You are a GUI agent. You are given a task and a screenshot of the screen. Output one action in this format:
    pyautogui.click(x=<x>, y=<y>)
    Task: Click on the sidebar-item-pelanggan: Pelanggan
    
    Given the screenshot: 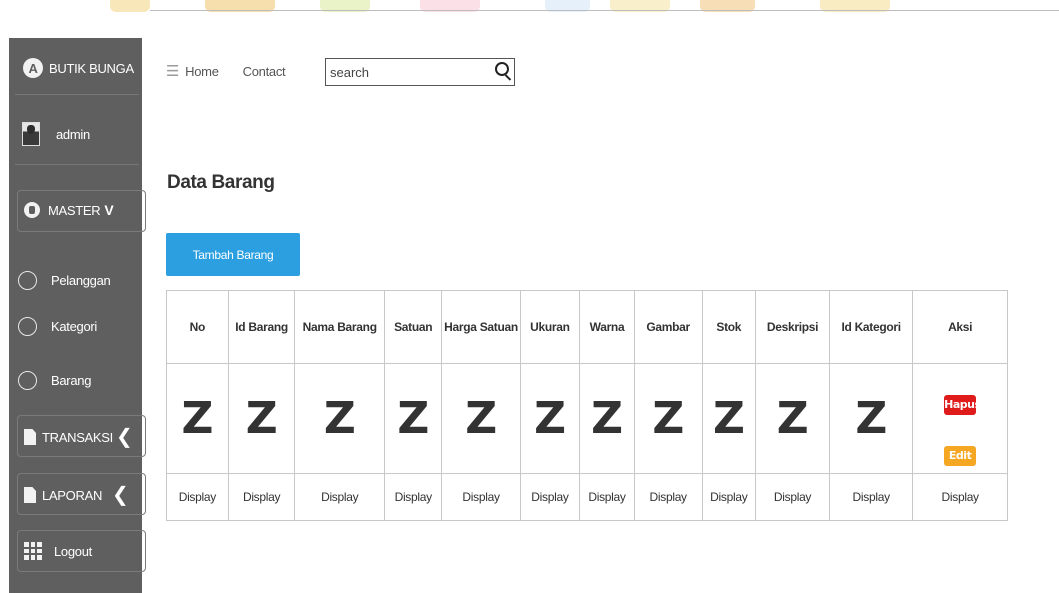 What is the action you would take?
    pyautogui.click(x=75, y=280)
    